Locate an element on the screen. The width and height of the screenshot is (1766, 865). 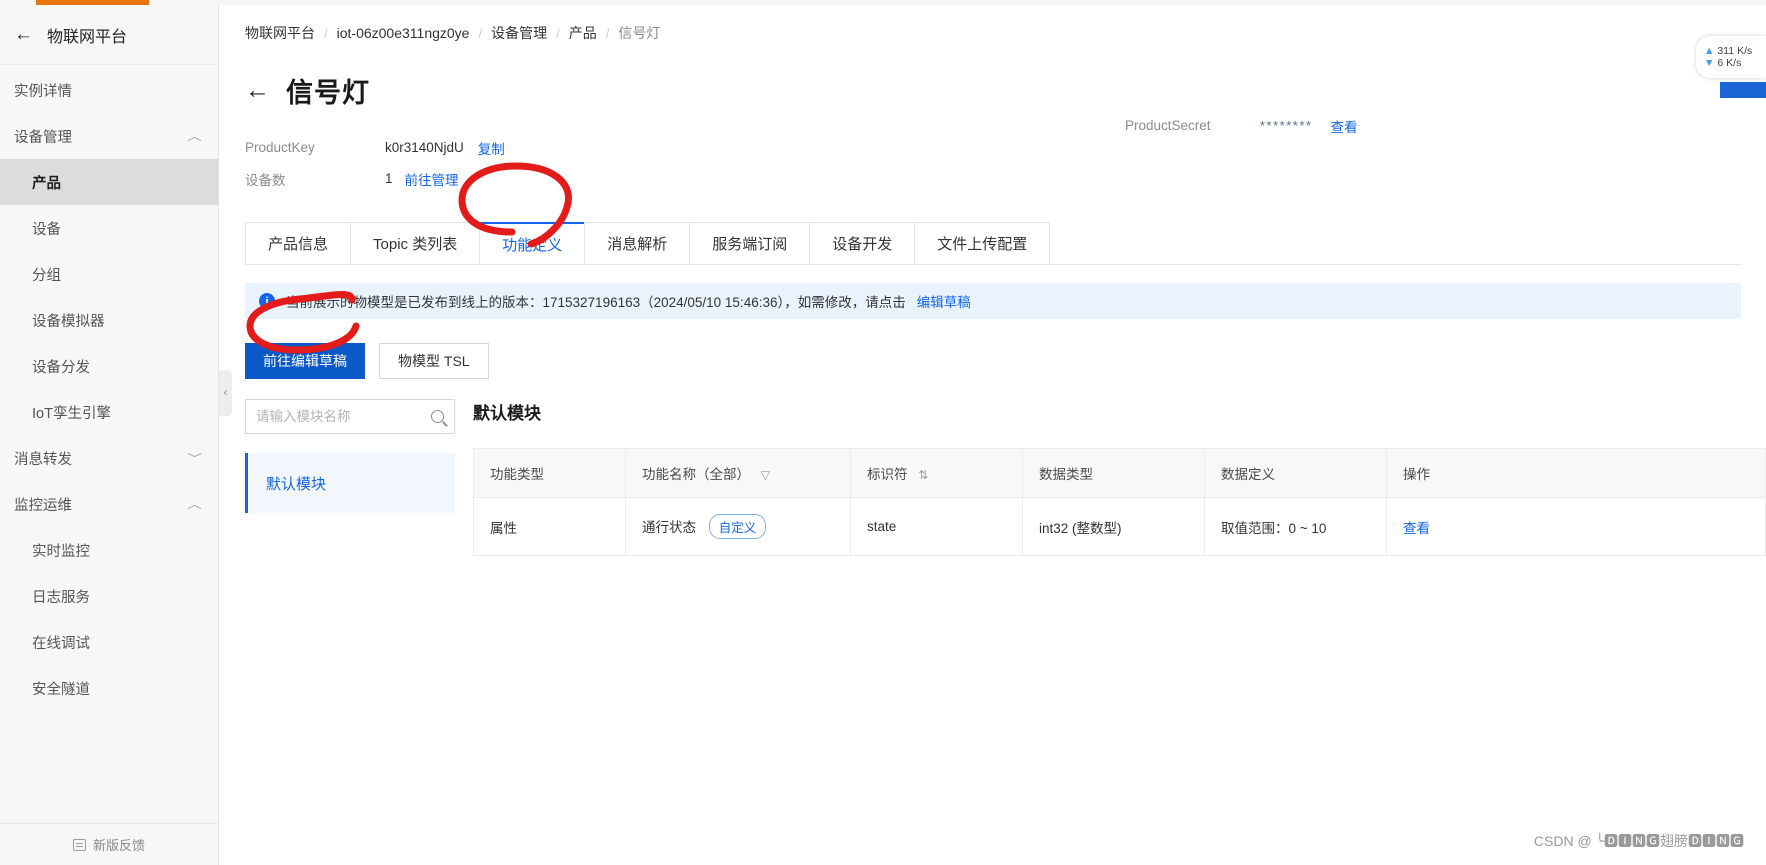
sort-icon: ⇅ is located at coordinates (923, 475).